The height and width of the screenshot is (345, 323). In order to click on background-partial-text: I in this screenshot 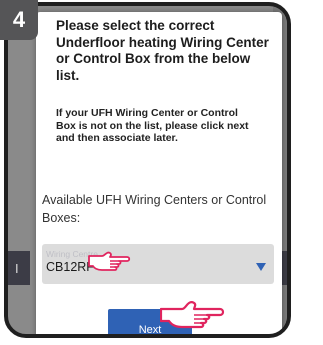, I will do `click(17, 268)`.